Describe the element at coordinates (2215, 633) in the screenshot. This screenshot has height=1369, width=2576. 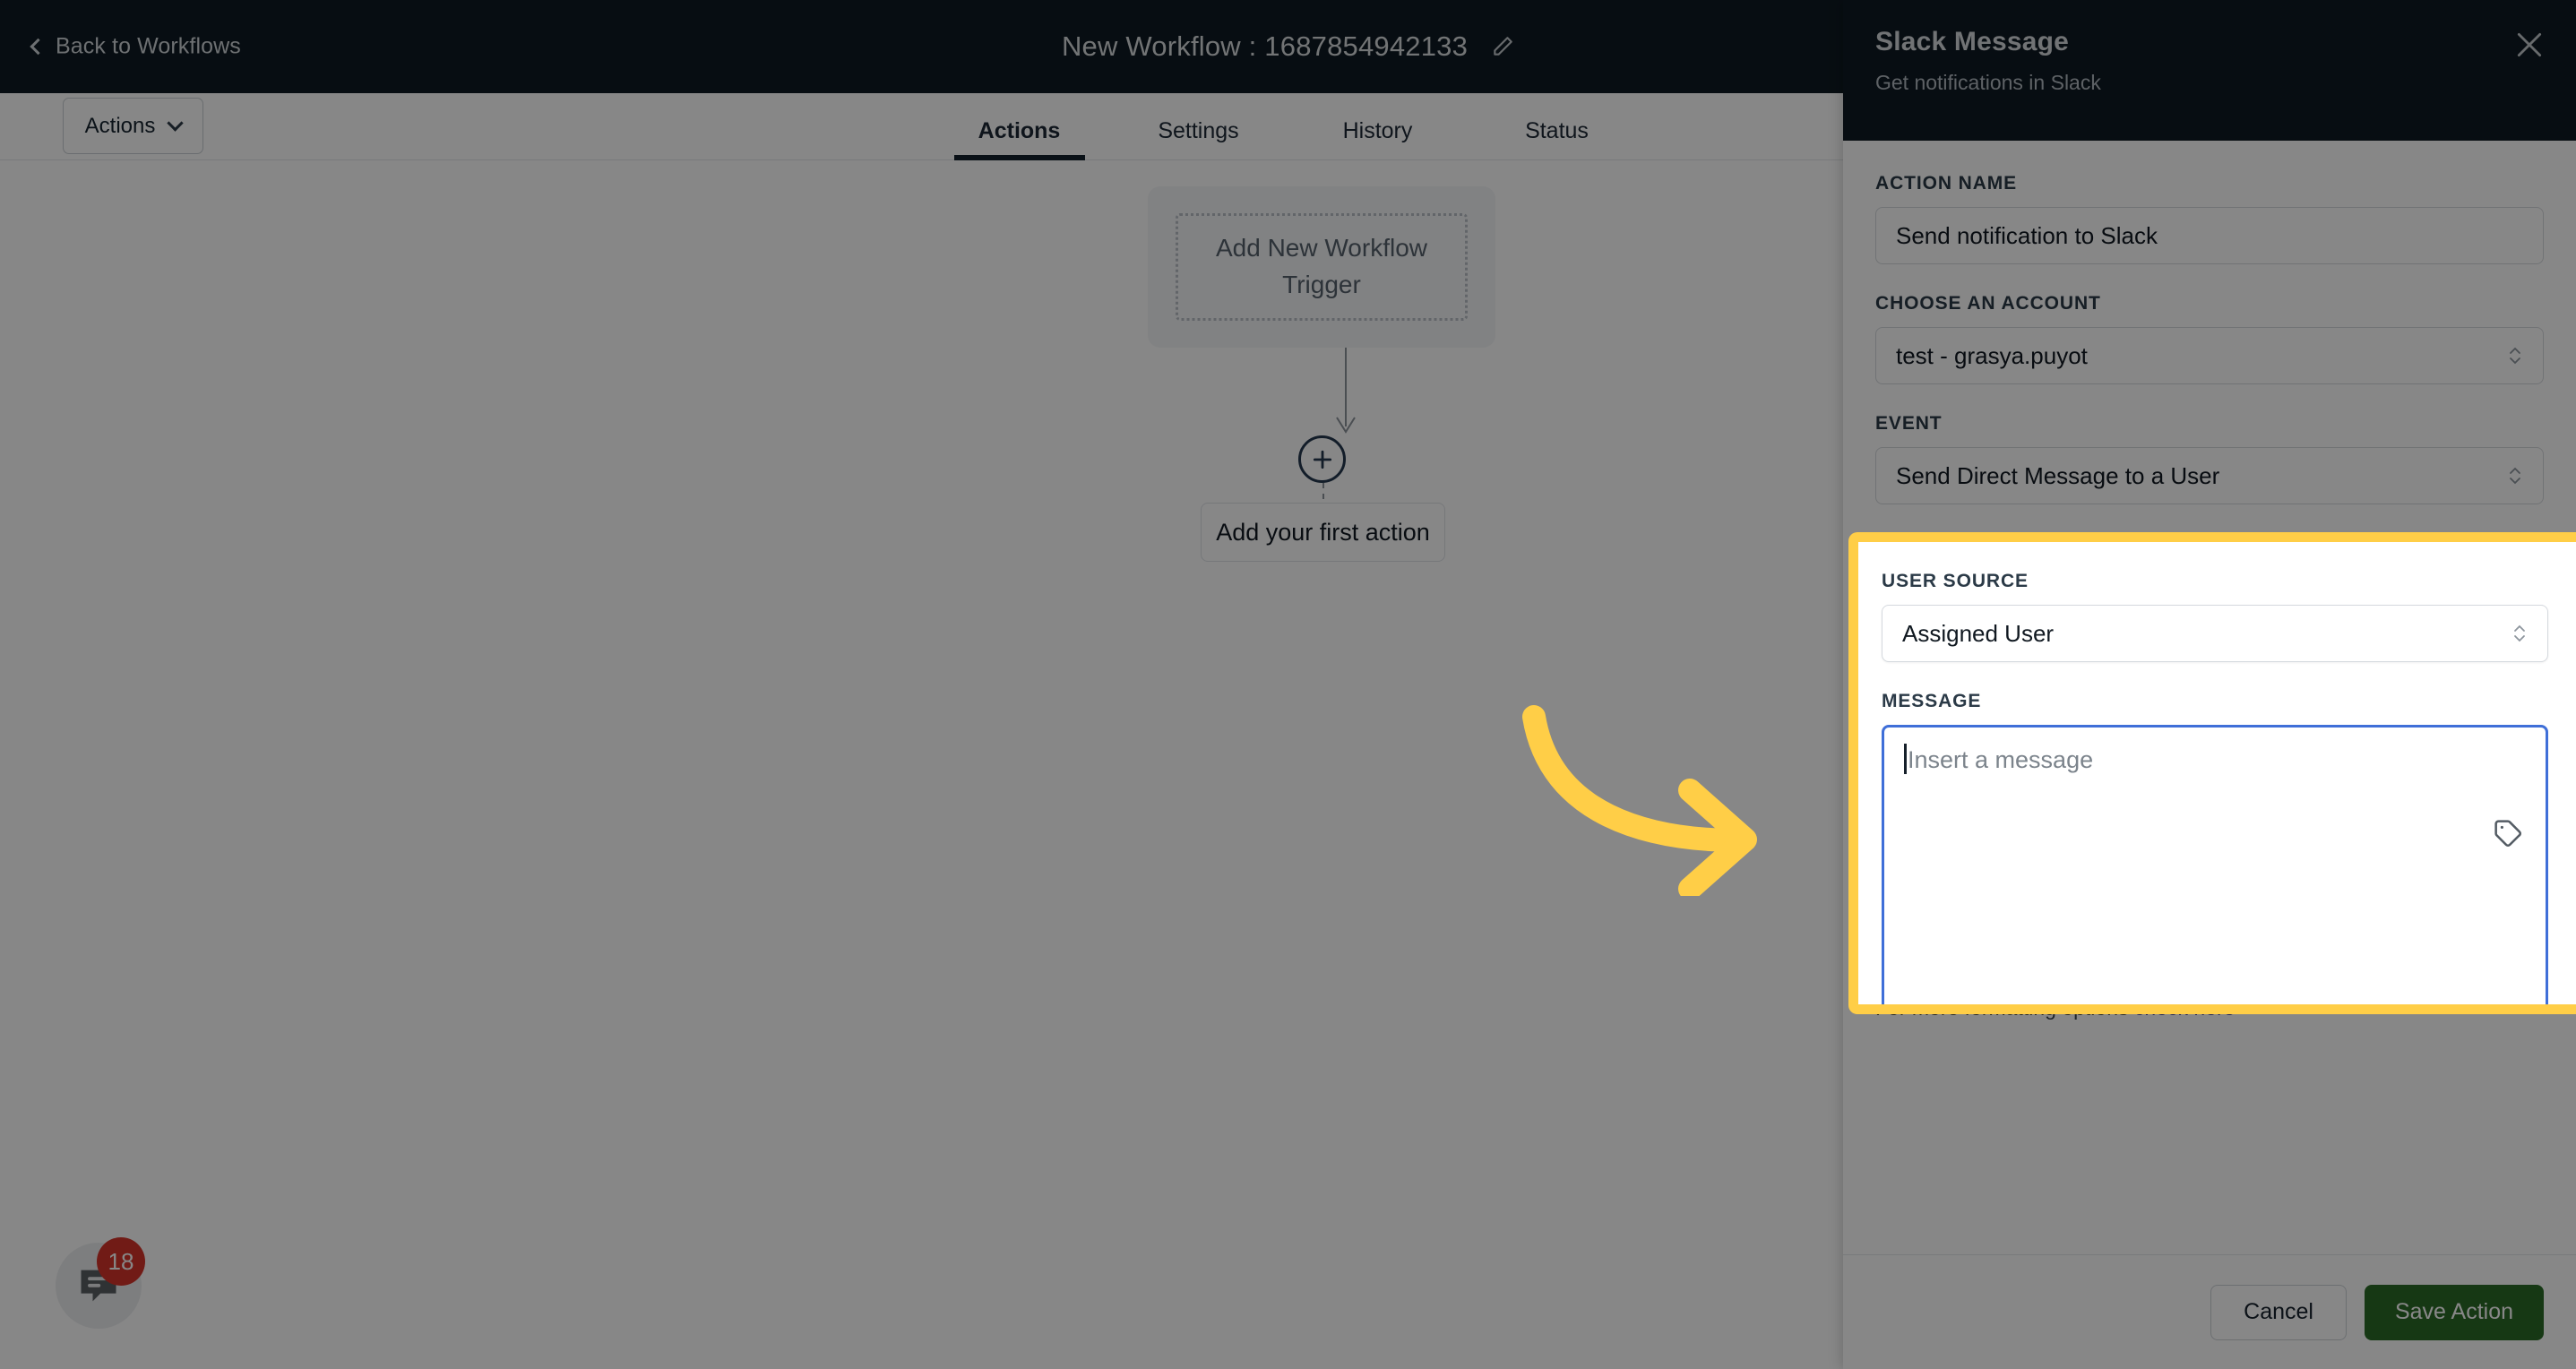
I see `user-source-select: Assigned User` at that location.